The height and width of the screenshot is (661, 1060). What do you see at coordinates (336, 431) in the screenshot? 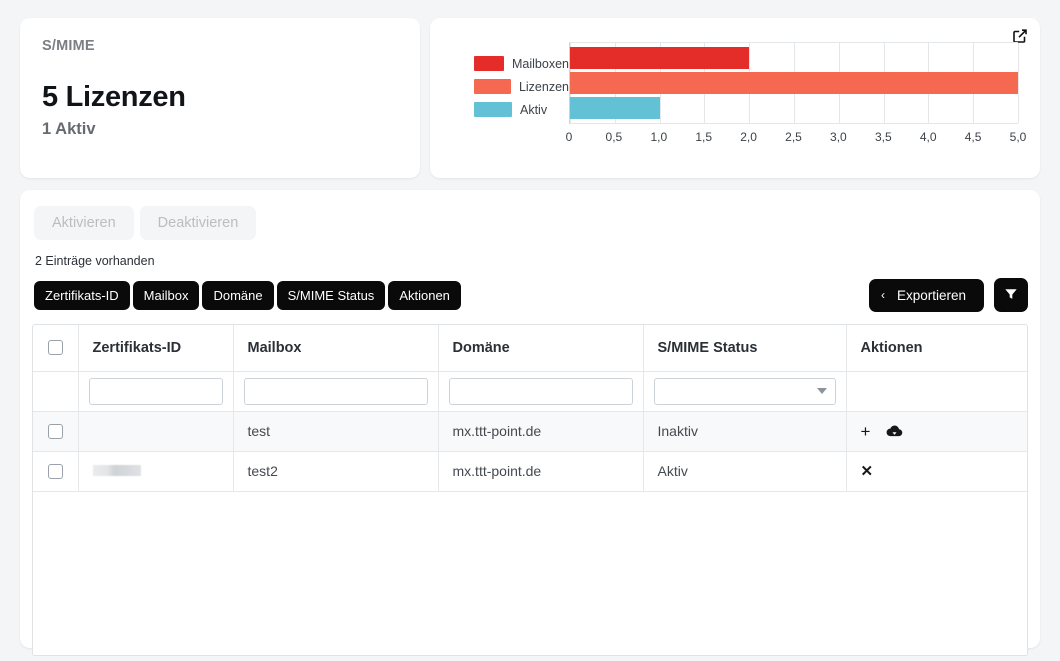
I see `cell-mailbox: test` at bounding box center [336, 431].